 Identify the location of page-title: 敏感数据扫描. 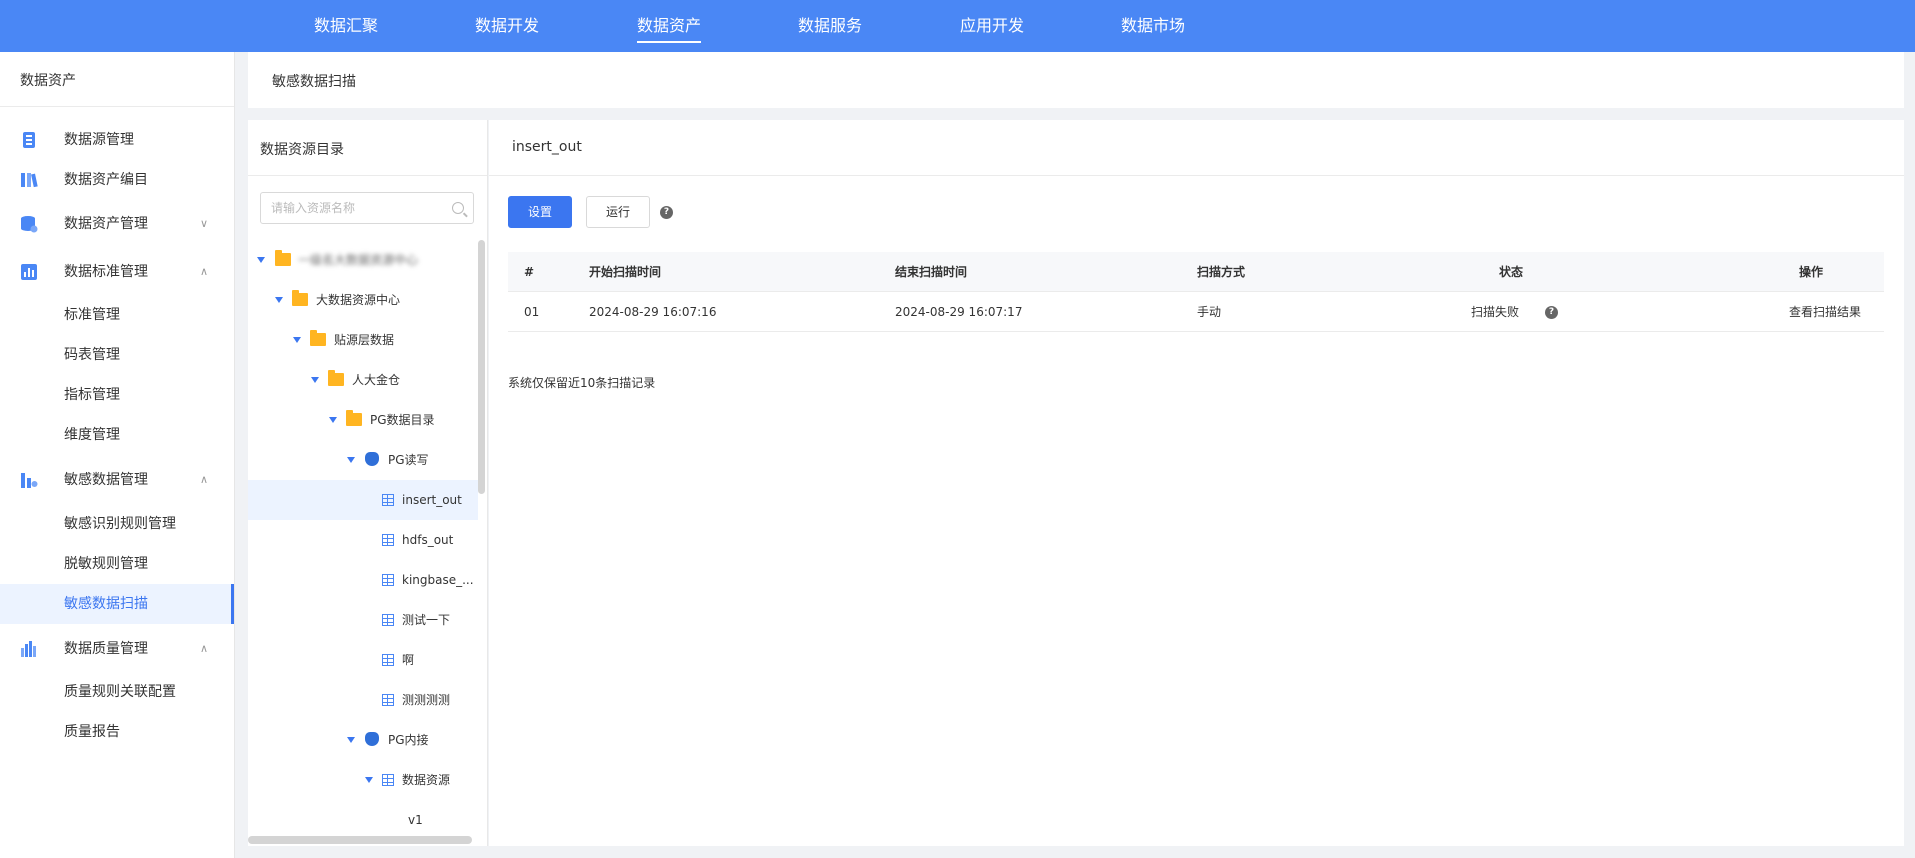
(314, 82).